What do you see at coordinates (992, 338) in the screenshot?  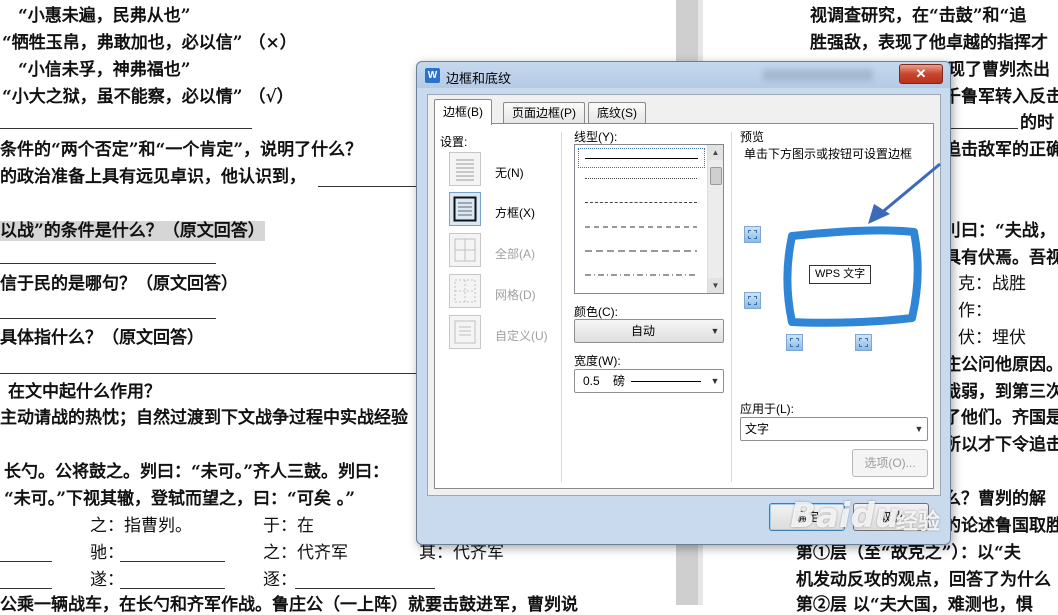 I see `doc-line: 伏：埋伏` at bounding box center [992, 338].